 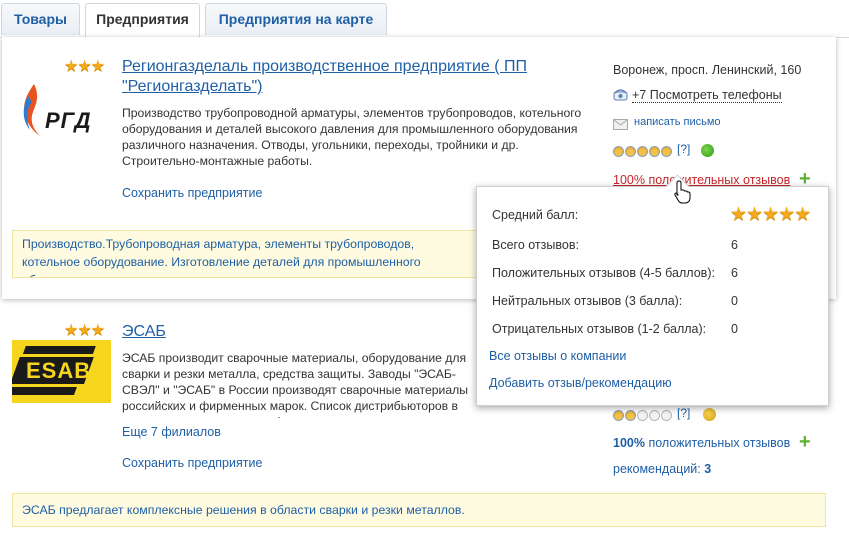 What do you see at coordinates (424, 19) in the screenshot?
I see `tab-bar: Товары Предприятия Предприятия на карте` at bounding box center [424, 19].